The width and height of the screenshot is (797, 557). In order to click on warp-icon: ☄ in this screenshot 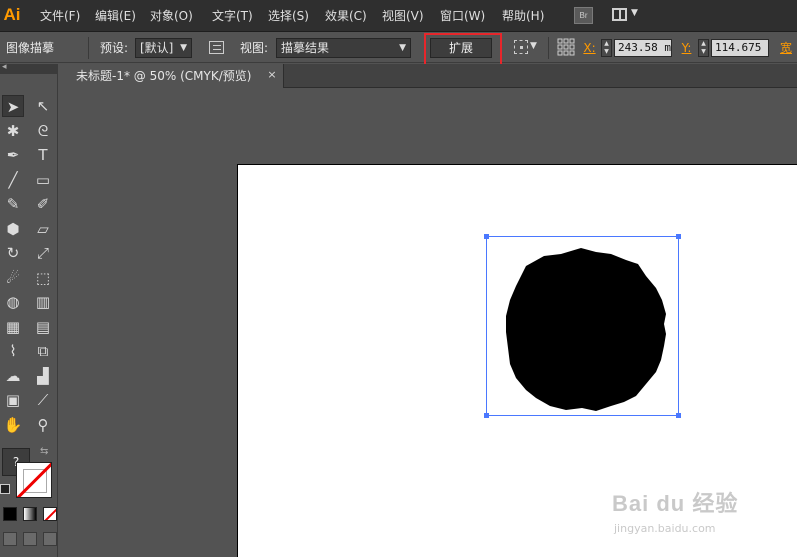, I will do `click(13, 278)`.